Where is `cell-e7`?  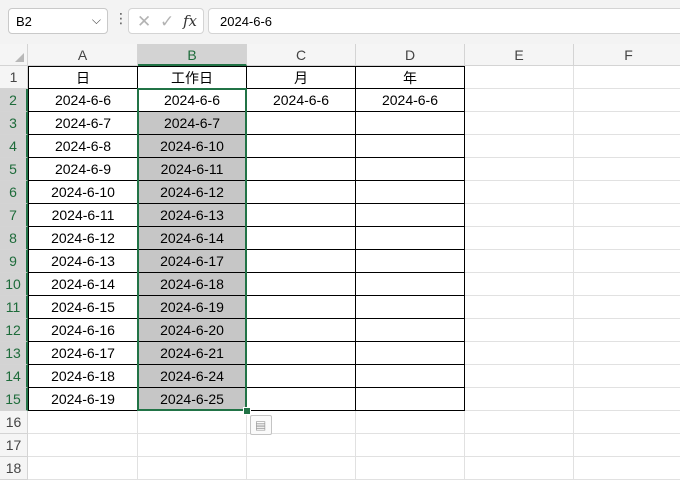 cell-e7 is located at coordinates (519, 215).